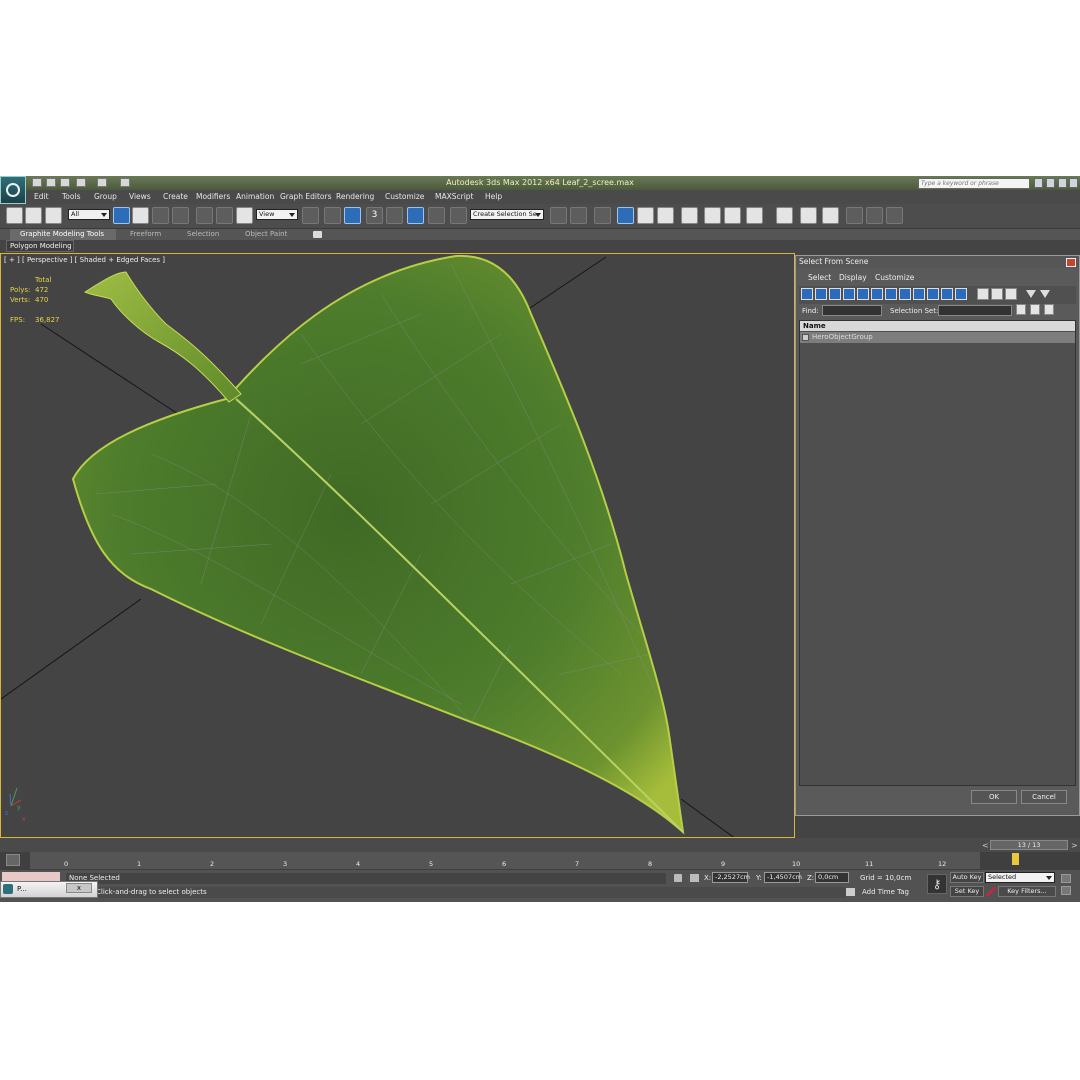 This screenshot has height=1080, width=1080. I want to click on group-explode-icon, so click(894, 215).